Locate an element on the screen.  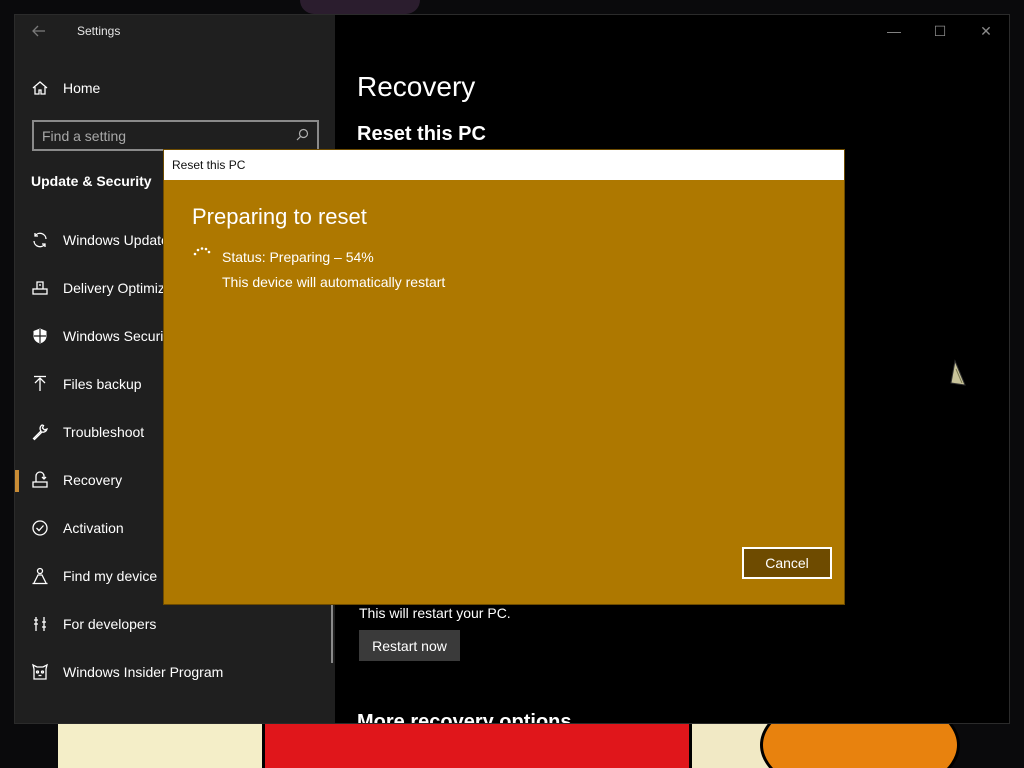
home-label: Home is located at coordinates (82, 88).